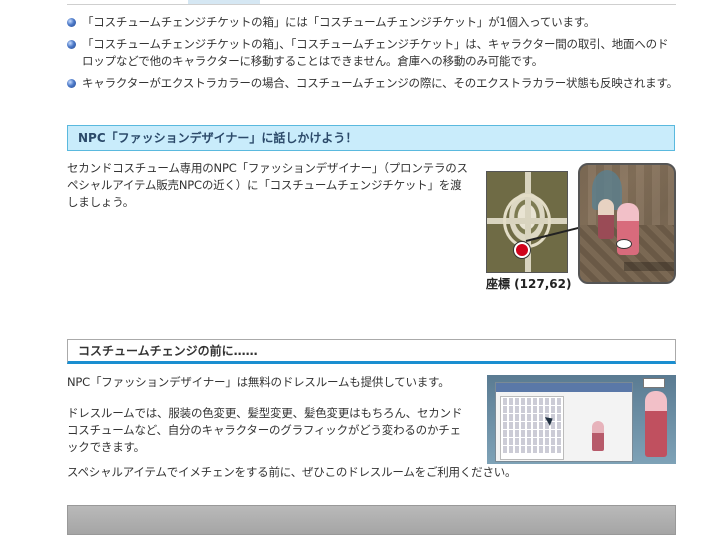 The width and height of the screenshot is (720, 535). Describe the element at coordinates (627, 223) in the screenshot. I see `npc-screenshot` at that location.